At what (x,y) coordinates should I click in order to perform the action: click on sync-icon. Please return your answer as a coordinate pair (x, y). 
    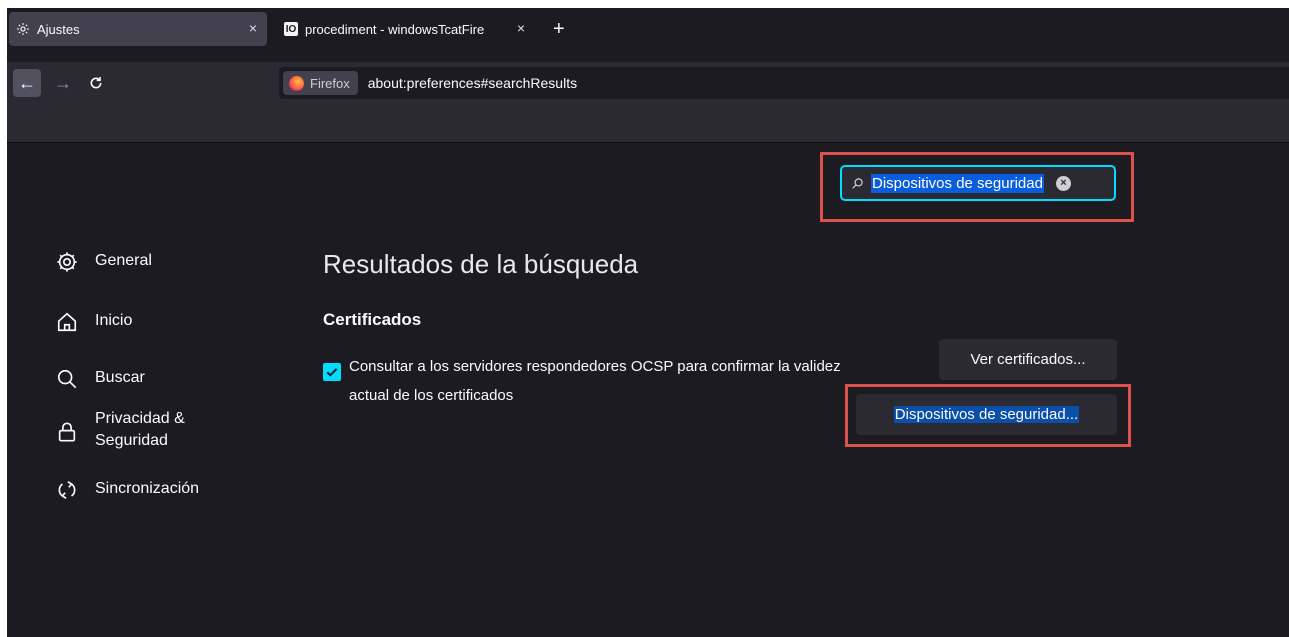
    Looking at the image, I should click on (67, 490).